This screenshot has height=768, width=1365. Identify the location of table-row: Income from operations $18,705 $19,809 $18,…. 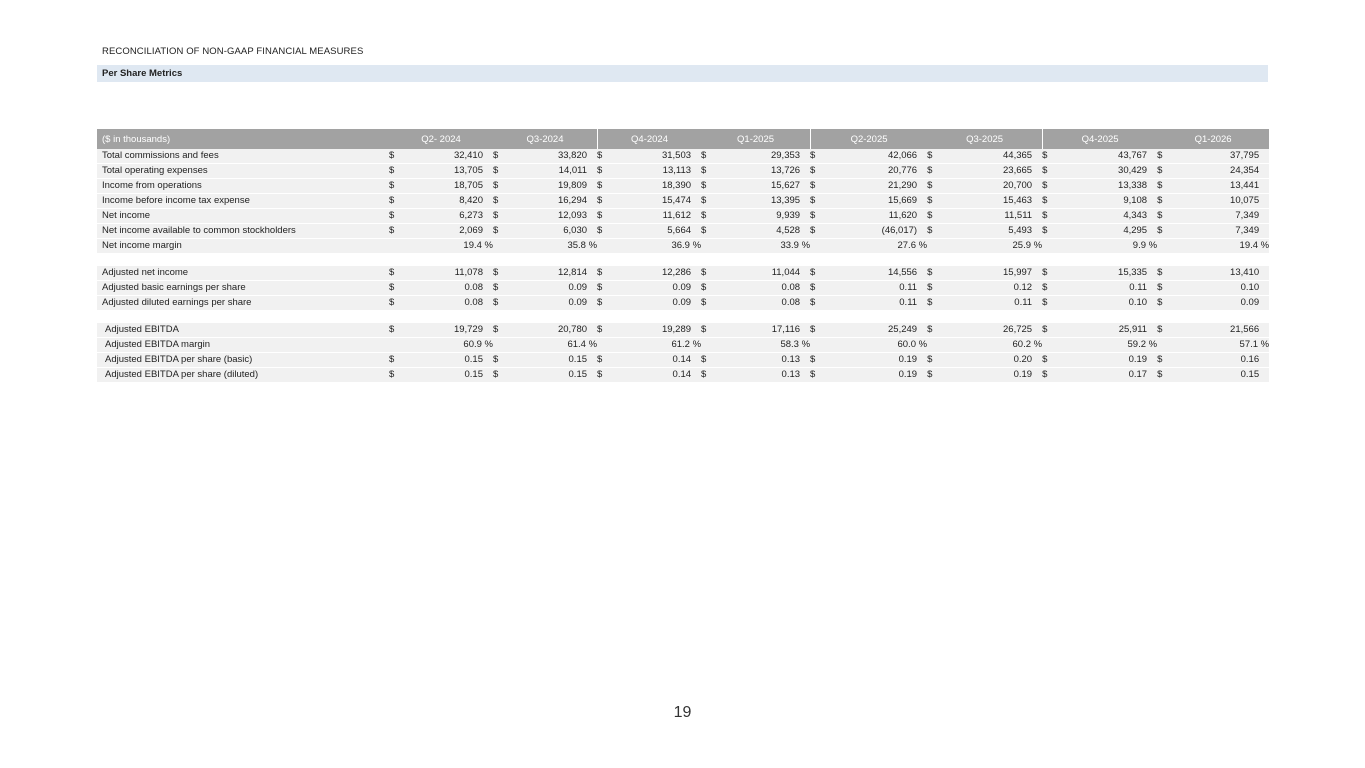
(683, 186).